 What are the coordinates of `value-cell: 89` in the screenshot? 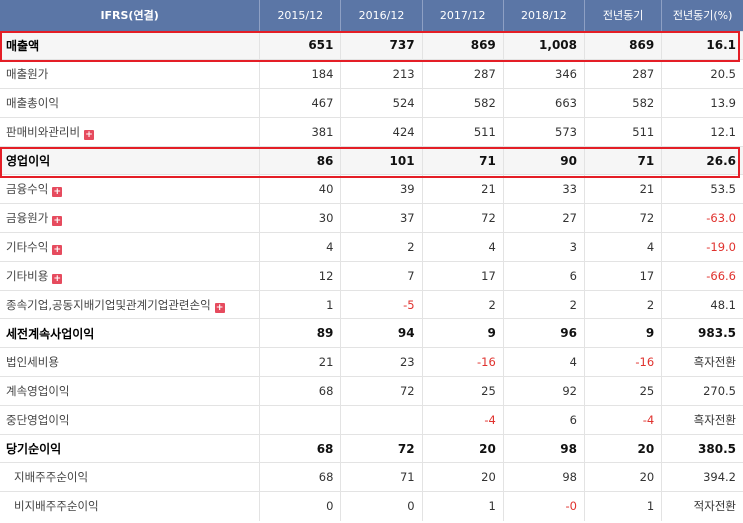 It's located at (300, 333).